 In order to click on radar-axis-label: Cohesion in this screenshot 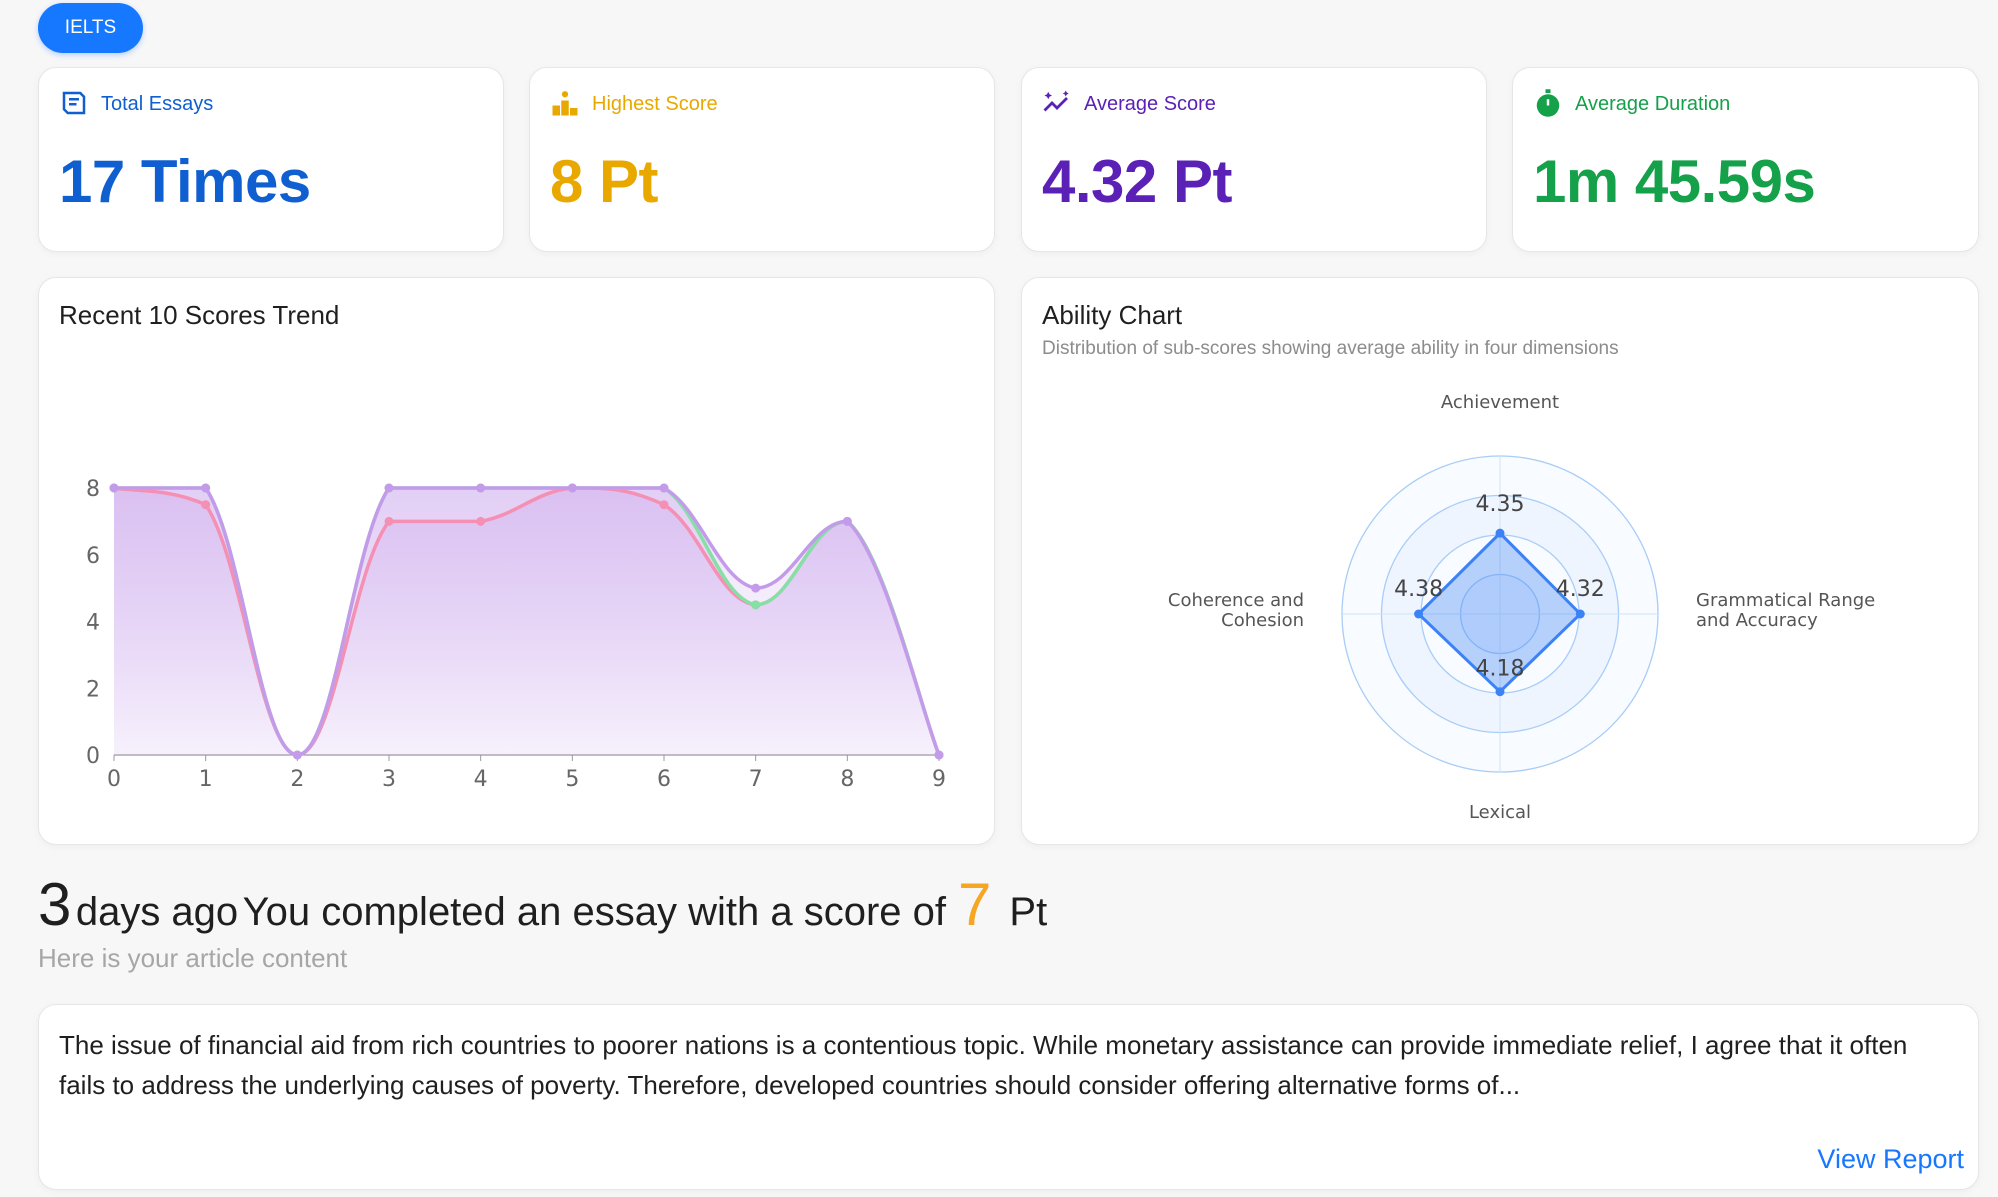, I will do `click(1262, 620)`.